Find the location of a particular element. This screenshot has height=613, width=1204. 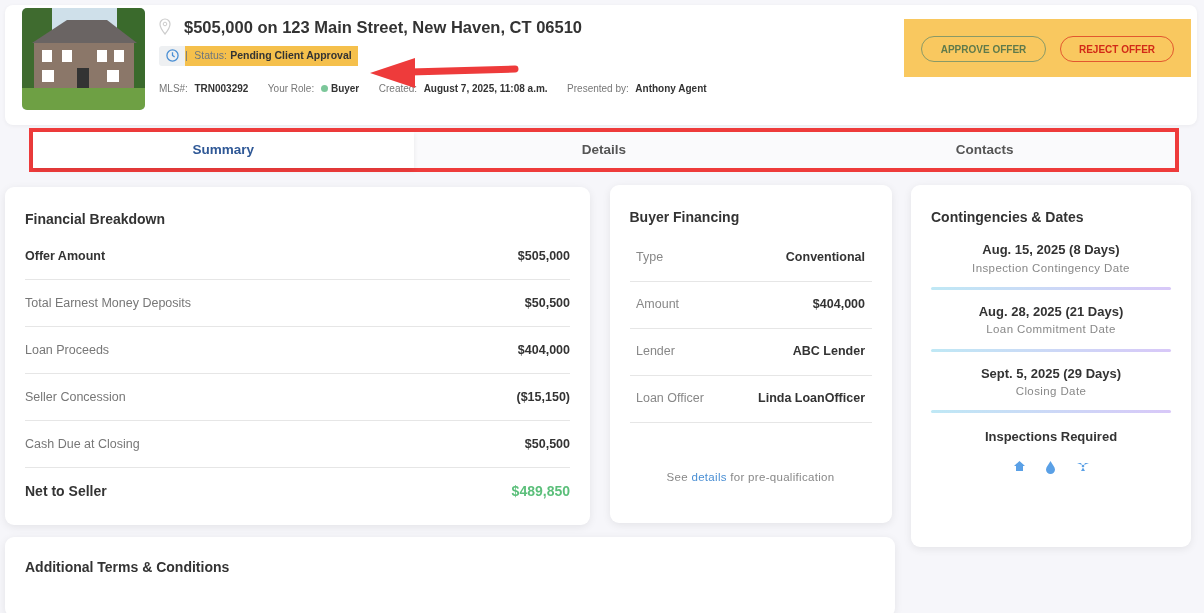

meta-value: TRN003292 is located at coordinates (221, 88).